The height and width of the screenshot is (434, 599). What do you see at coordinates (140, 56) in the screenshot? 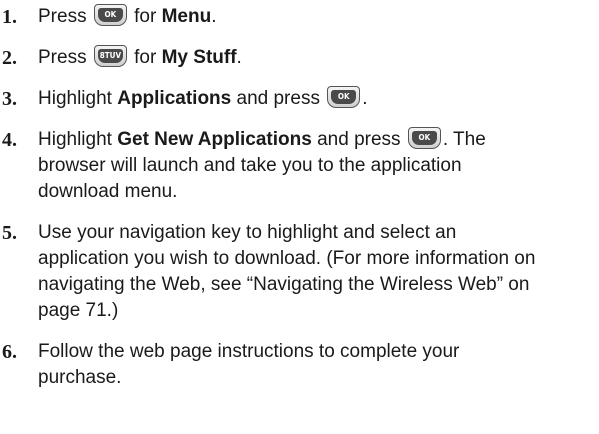
I see `step-text: Press 8TUV for My Stuff.` at bounding box center [140, 56].